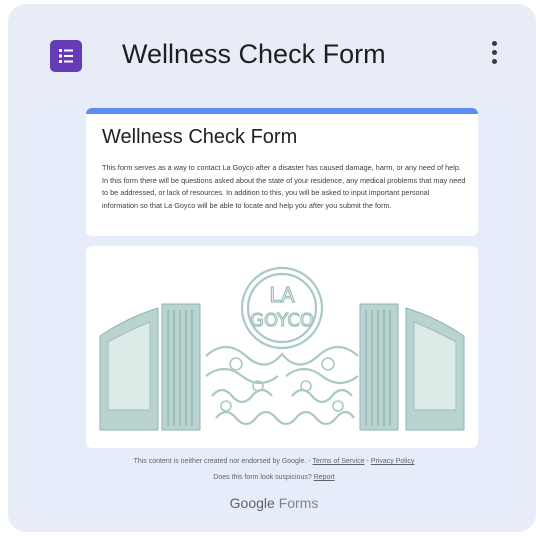  What do you see at coordinates (324, 477) in the screenshot?
I see `report-link: Report` at bounding box center [324, 477].